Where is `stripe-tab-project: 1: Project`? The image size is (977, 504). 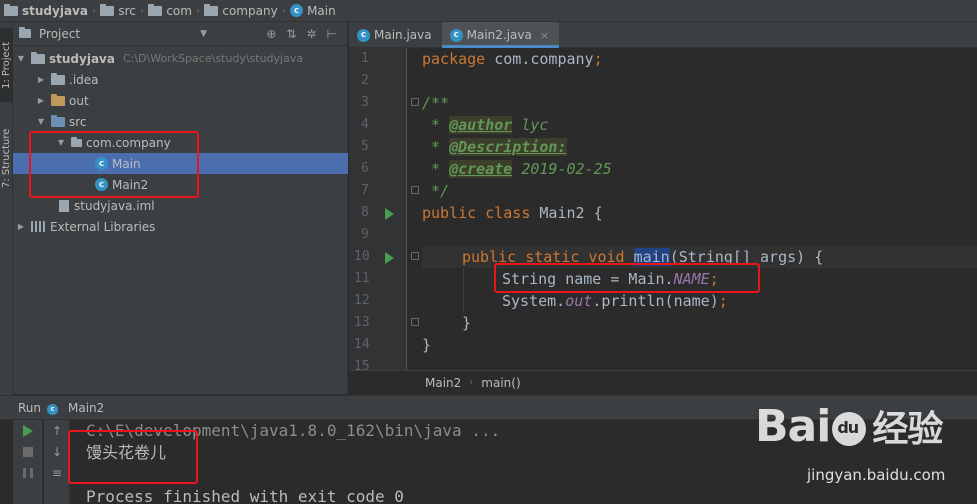
stripe-tab-project: 1: Project is located at coordinates (6, 65).